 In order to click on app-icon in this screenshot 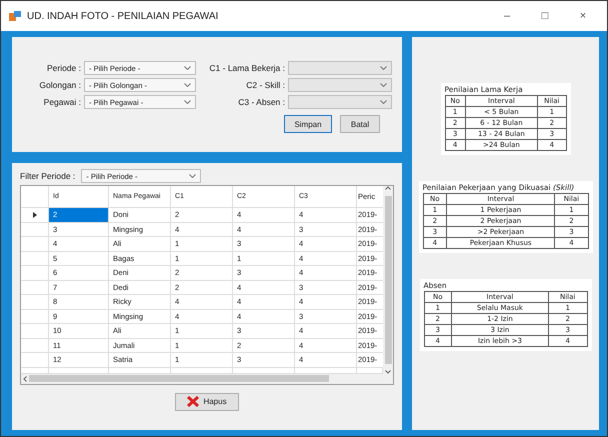, I will do `click(15, 16)`.